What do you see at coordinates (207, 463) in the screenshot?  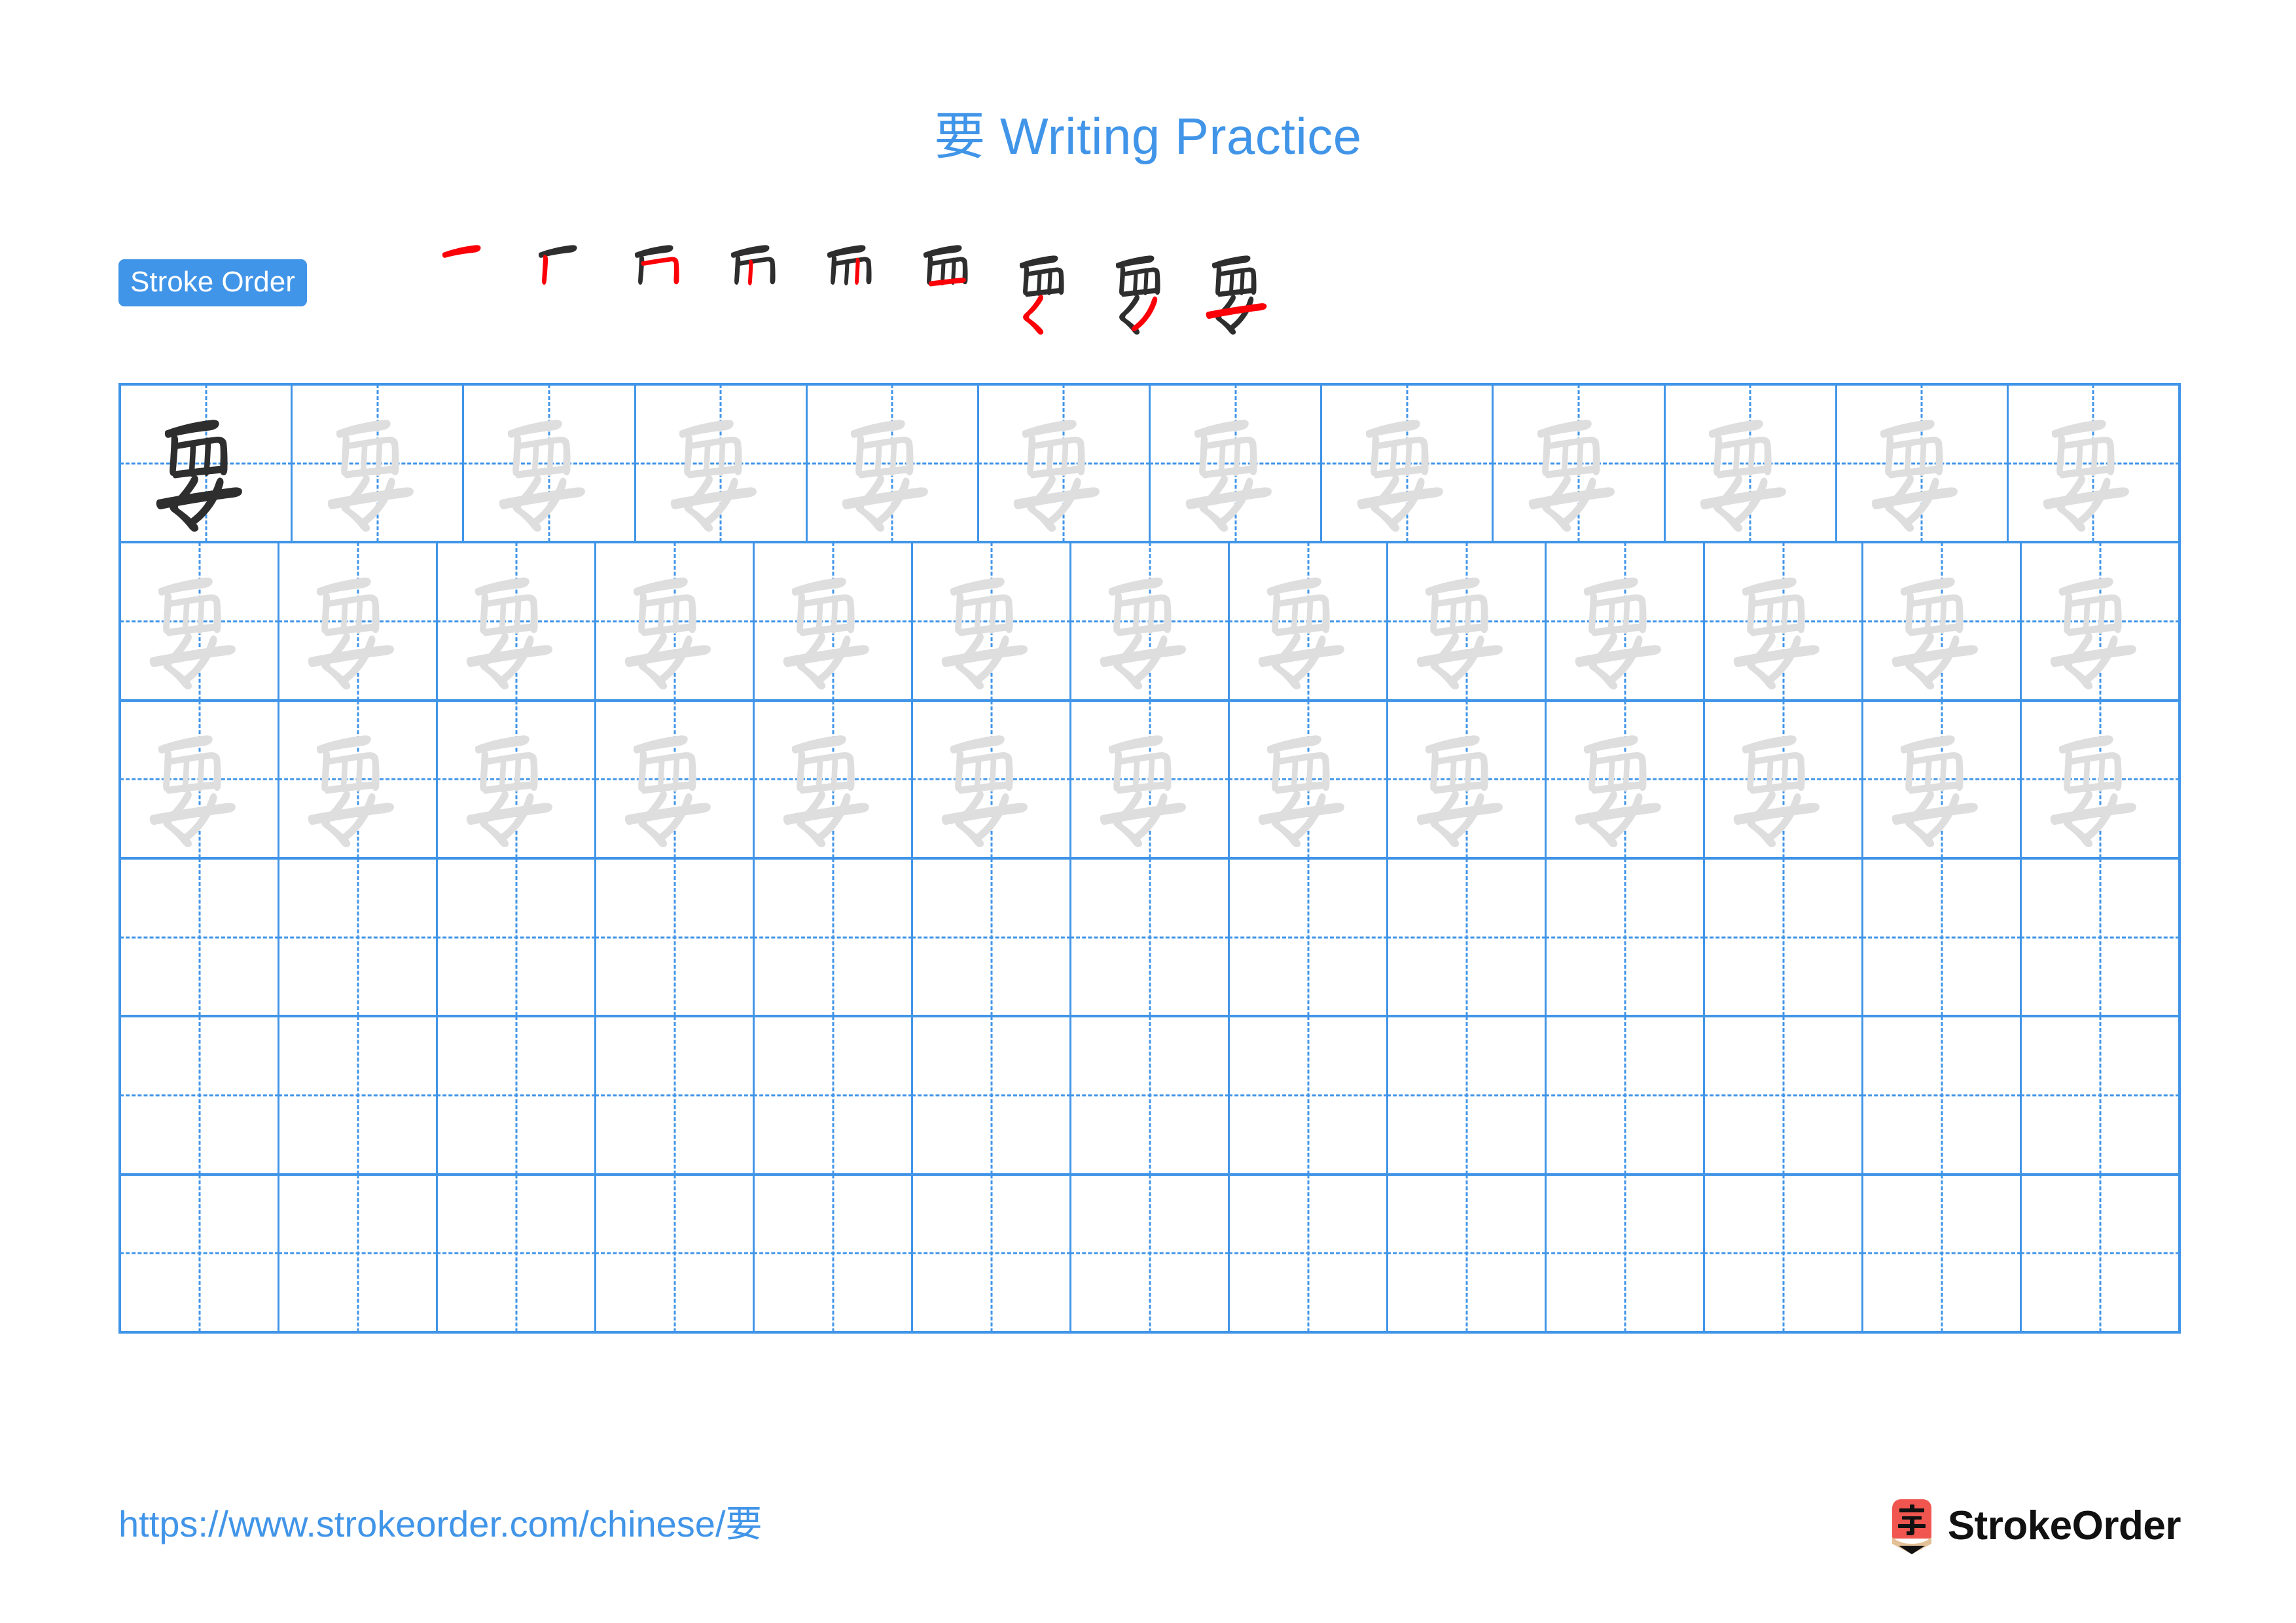 I see `grid-cell-model` at bounding box center [207, 463].